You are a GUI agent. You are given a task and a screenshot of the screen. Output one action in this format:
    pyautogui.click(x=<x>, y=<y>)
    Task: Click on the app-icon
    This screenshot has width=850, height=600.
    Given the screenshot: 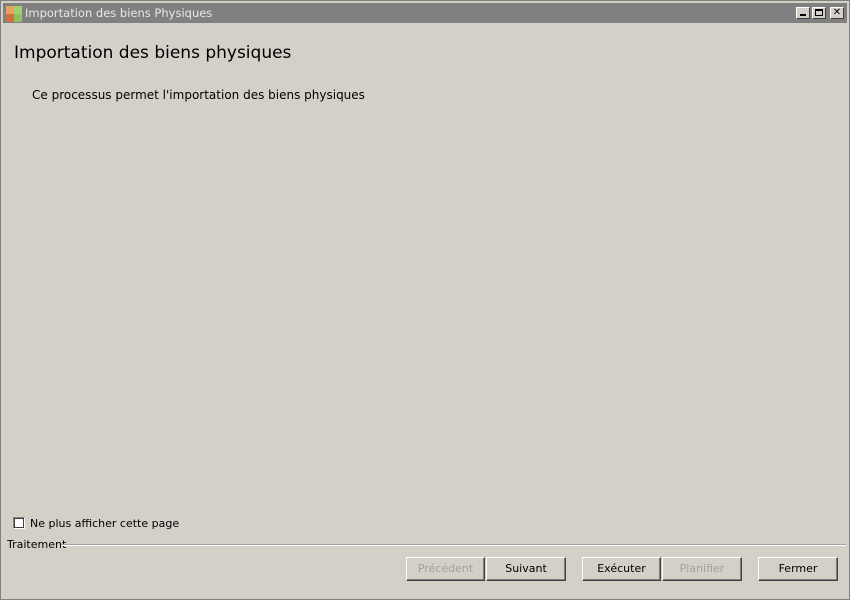 What is the action you would take?
    pyautogui.click(x=14, y=14)
    